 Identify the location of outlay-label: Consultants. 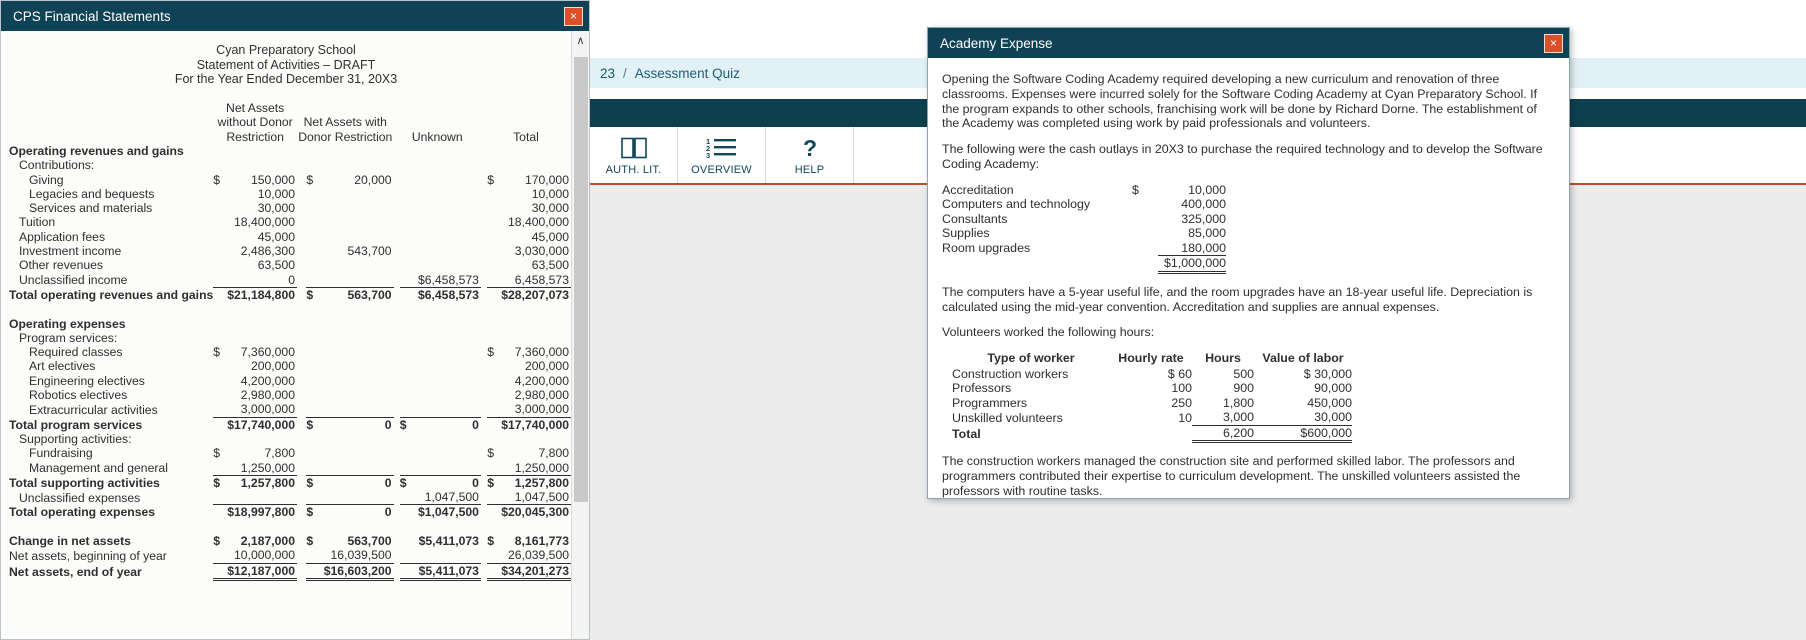
(975, 218).